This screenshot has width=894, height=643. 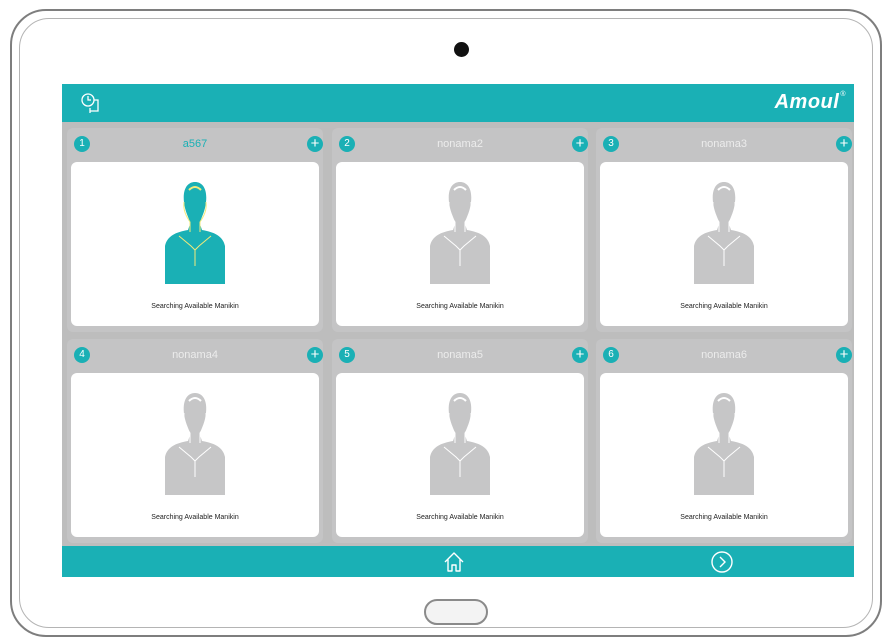 What do you see at coordinates (90, 103) in the screenshot?
I see `timer-icon` at bounding box center [90, 103].